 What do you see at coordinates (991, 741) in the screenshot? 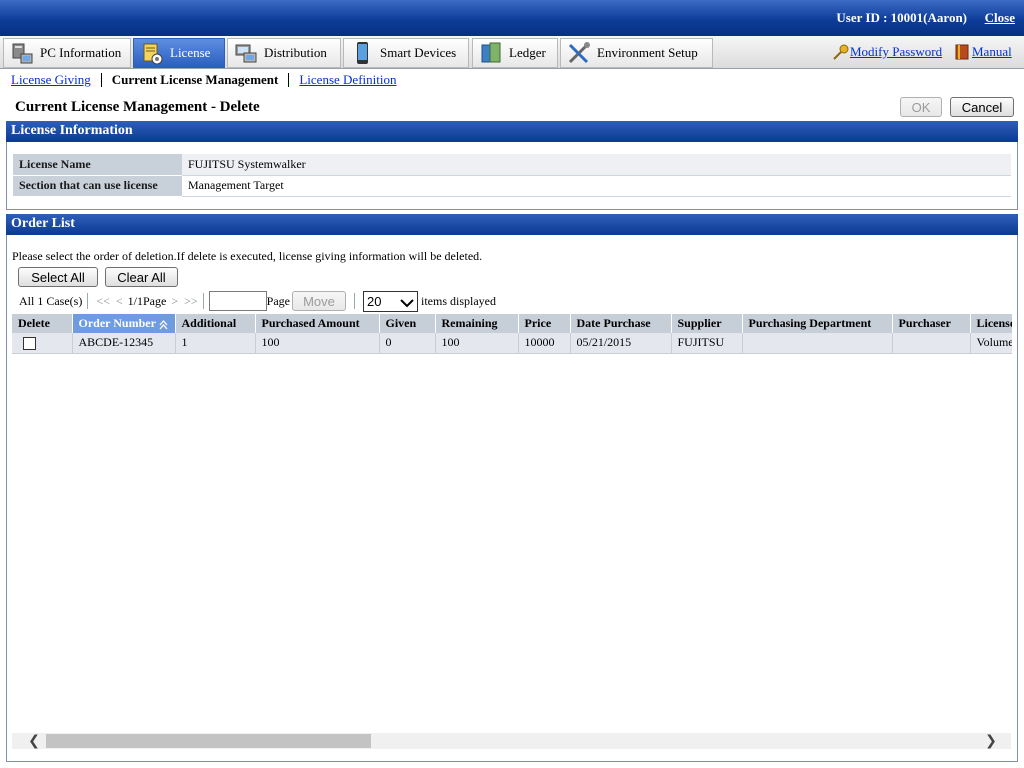
I see `chevron-right-icon: ❯` at bounding box center [991, 741].